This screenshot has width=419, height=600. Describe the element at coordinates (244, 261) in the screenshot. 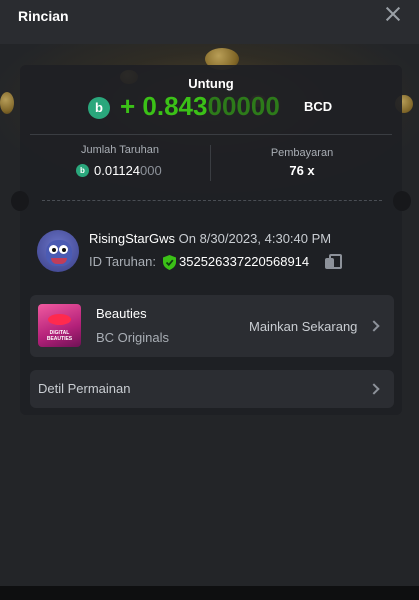

I see `bet-id-value: 352526337220568914` at that location.